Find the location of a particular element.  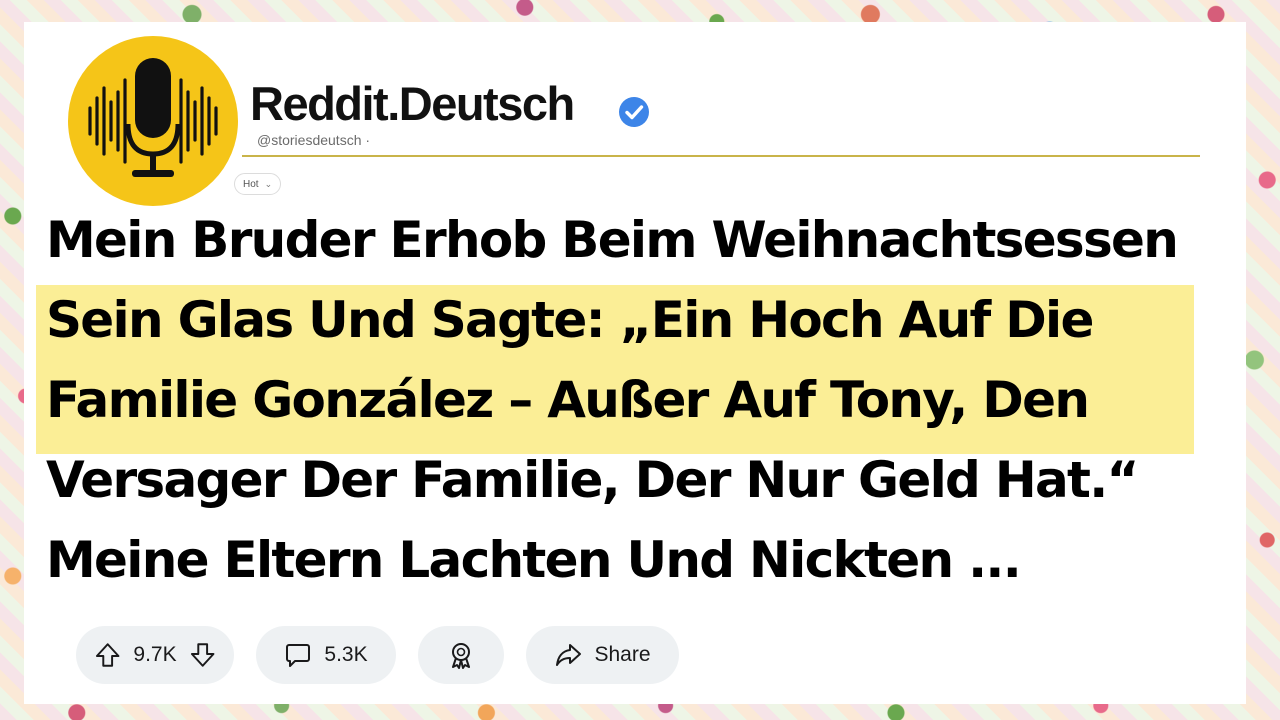

sort-dropdown: Hot ⌄ is located at coordinates (258, 184).